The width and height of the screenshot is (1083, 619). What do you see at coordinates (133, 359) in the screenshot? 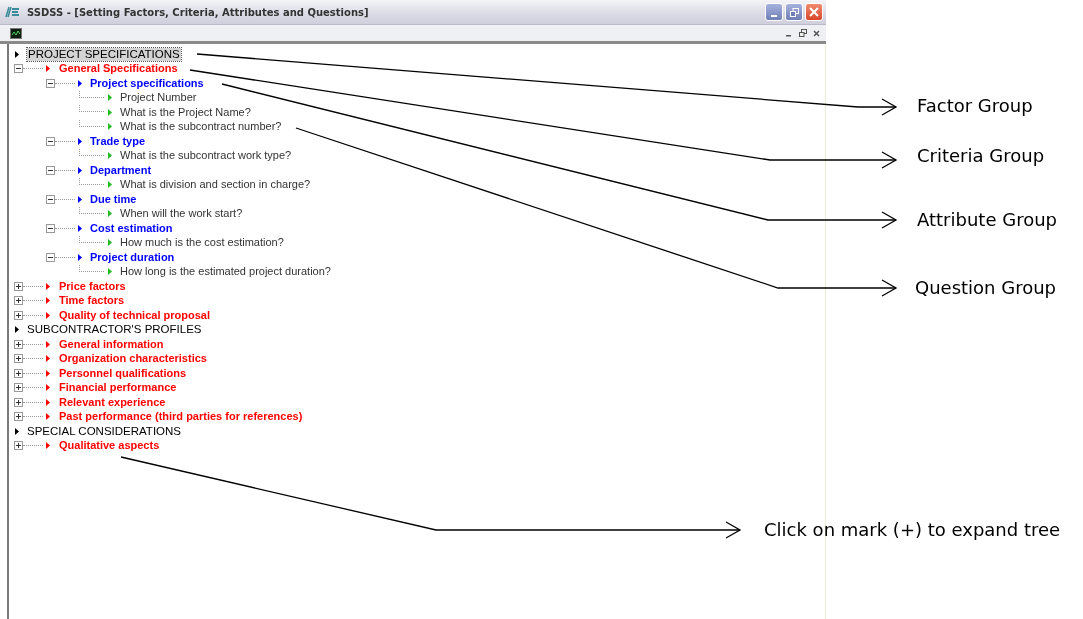
I see `criteria-item: Organization characteristics` at bounding box center [133, 359].